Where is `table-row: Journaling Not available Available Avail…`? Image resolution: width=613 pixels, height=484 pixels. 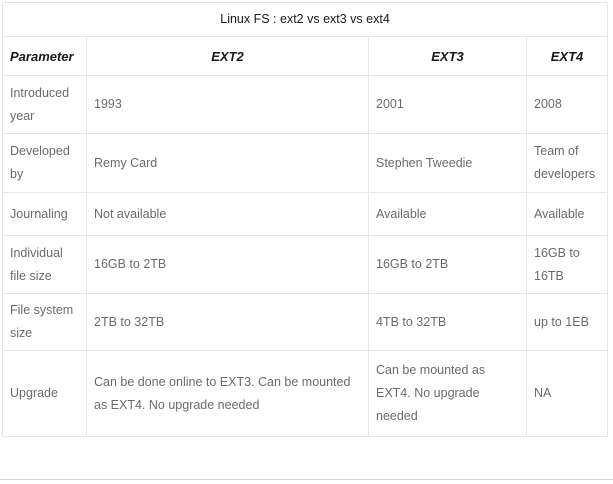 table-row: Journaling Not available Available Avail… is located at coordinates (305, 214).